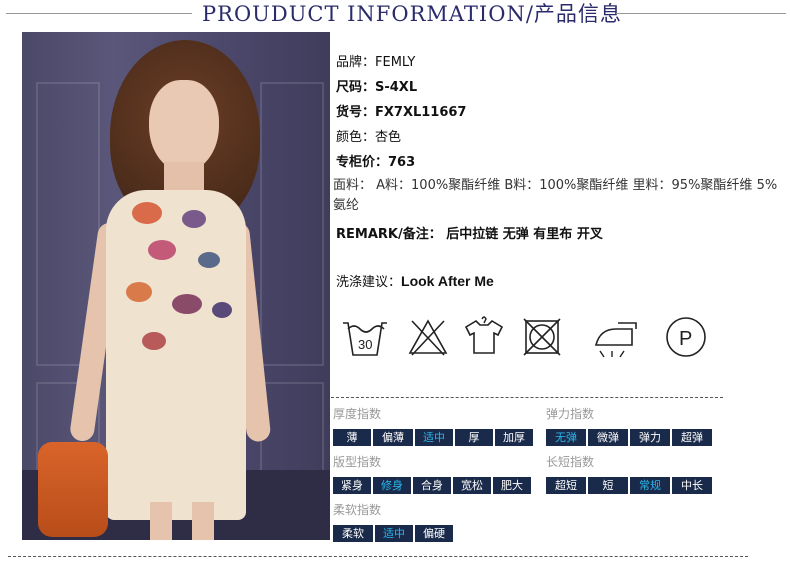 Image resolution: width=790 pixels, height=565 pixels. I want to click on divider-top, so click(527, 397).